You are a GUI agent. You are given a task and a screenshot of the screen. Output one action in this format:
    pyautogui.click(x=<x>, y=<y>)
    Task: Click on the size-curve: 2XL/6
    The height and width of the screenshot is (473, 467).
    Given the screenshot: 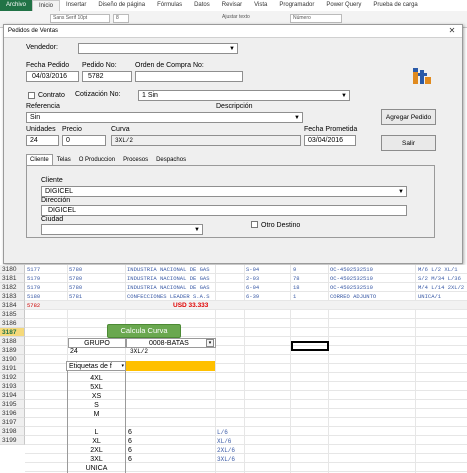 What is the action you would take?
    pyautogui.click(x=226, y=450)
    